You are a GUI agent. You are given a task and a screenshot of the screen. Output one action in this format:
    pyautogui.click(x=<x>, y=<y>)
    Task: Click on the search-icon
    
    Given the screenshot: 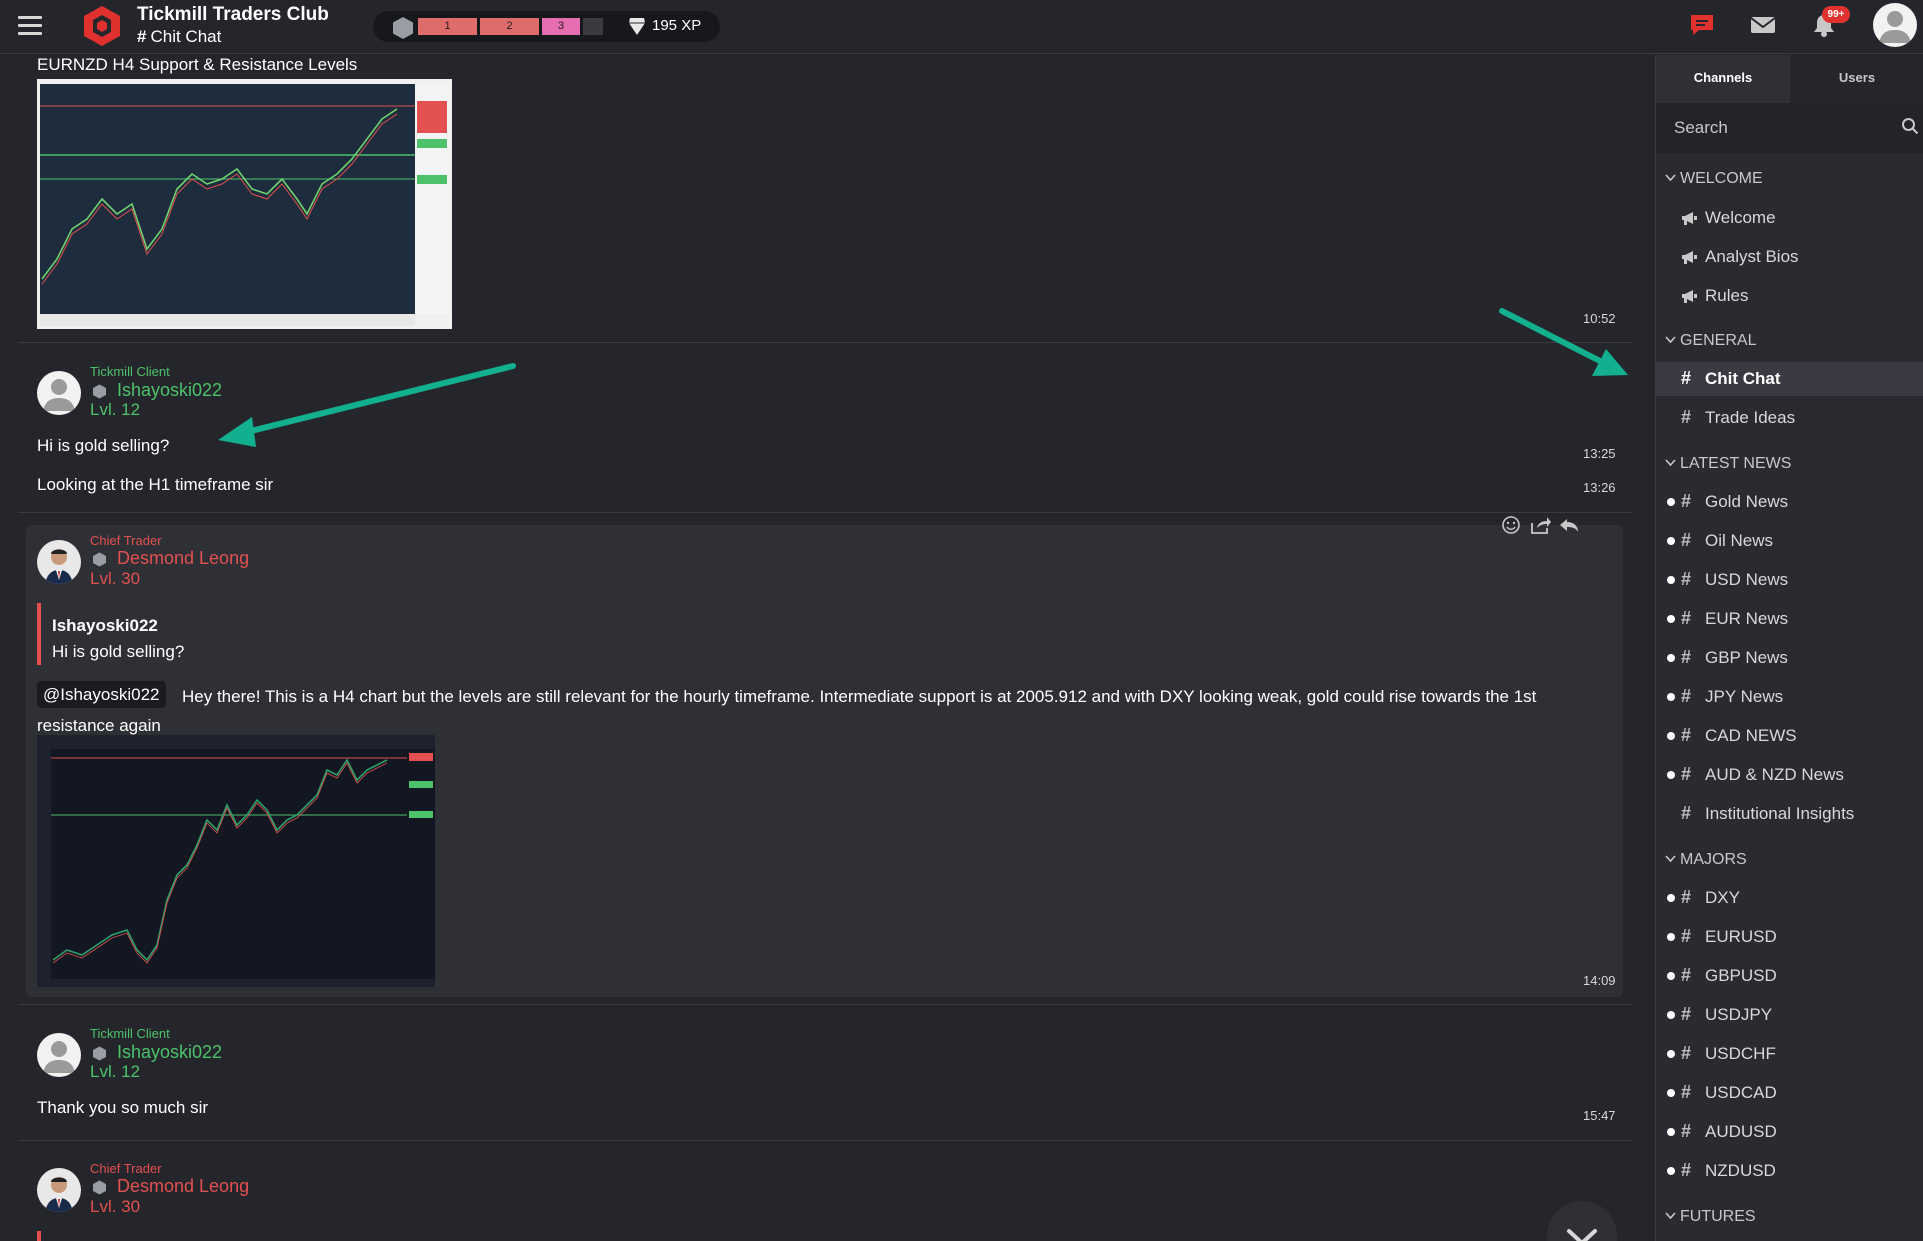 What is the action you would take?
    pyautogui.click(x=1910, y=126)
    